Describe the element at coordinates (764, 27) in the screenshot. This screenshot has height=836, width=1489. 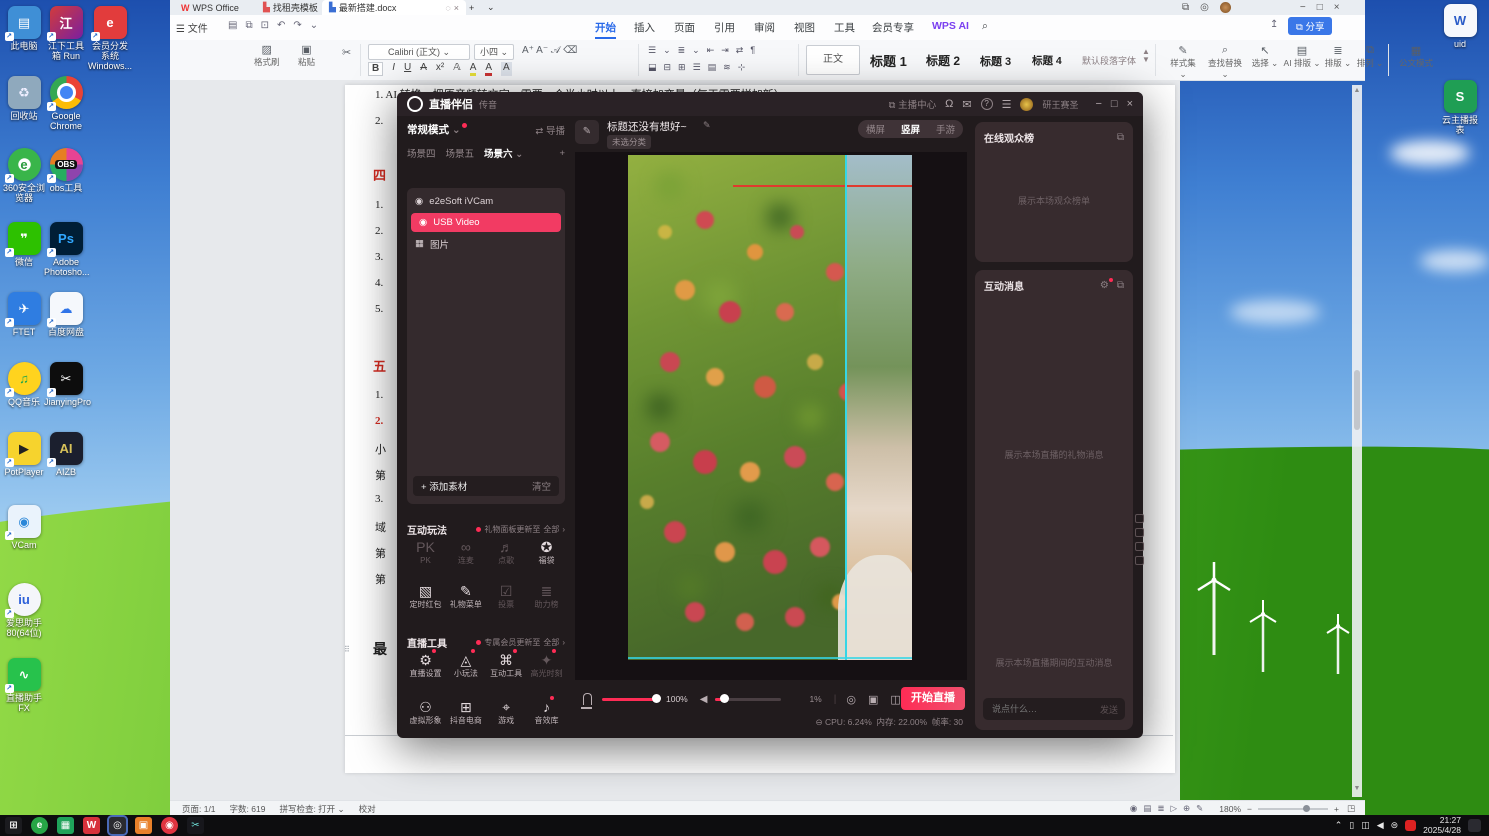
I see `menu-tab-review: 审阅` at that location.